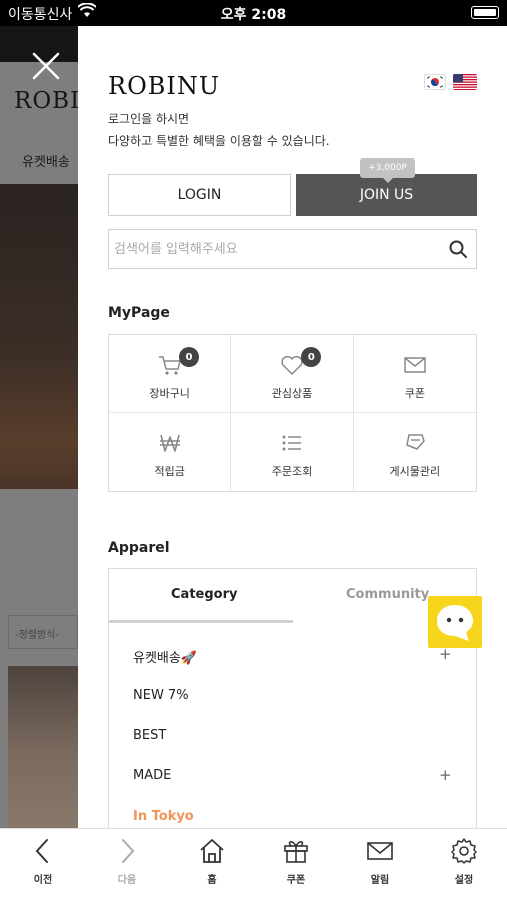 The image size is (507, 900). Describe the element at coordinates (292, 471) in the screenshot. I see `mypage-item-label: 주문조회` at that location.